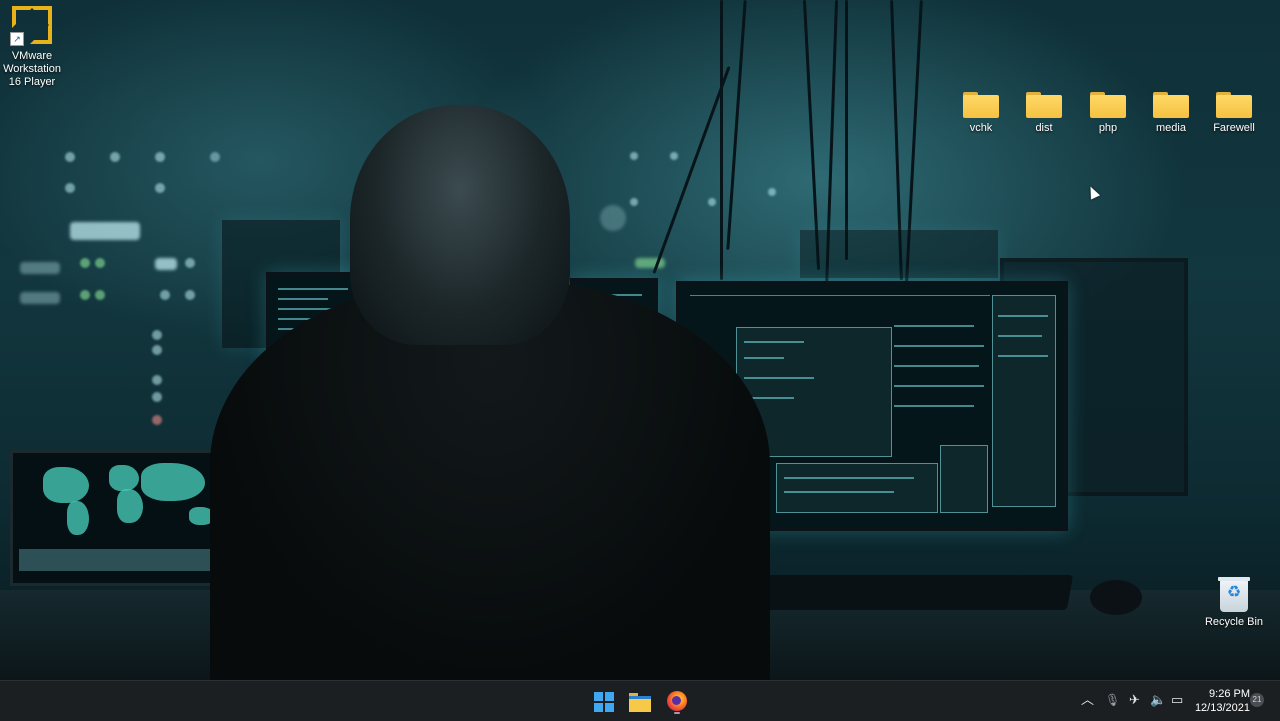 This screenshot has width=1280, height=721. Describe the element at coordinates (1112, 700) in the screenshot. I see `microphone-icon: 🎙` at that location.